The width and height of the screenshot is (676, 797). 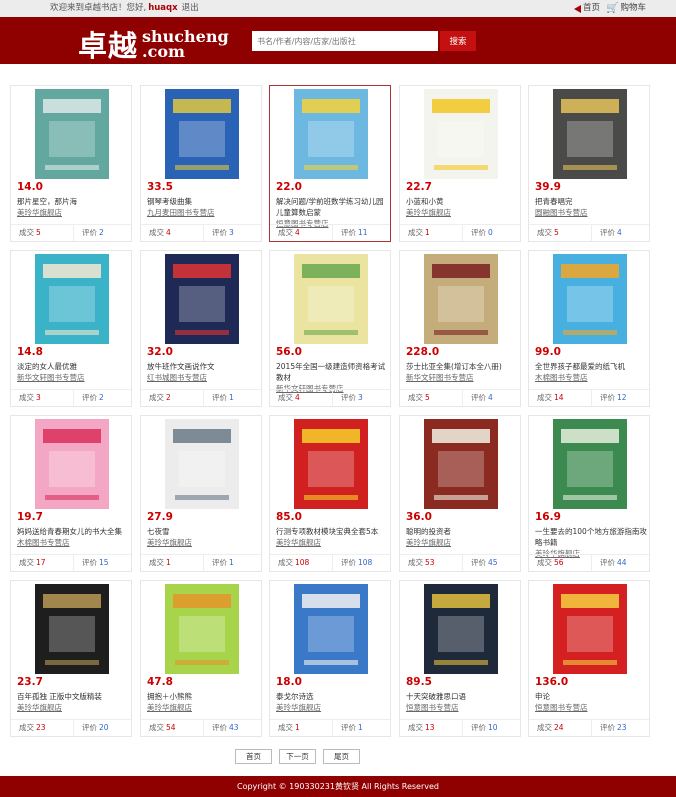 I want to click on cart-link: 🛒 购物车, so click(x=626, y=8).